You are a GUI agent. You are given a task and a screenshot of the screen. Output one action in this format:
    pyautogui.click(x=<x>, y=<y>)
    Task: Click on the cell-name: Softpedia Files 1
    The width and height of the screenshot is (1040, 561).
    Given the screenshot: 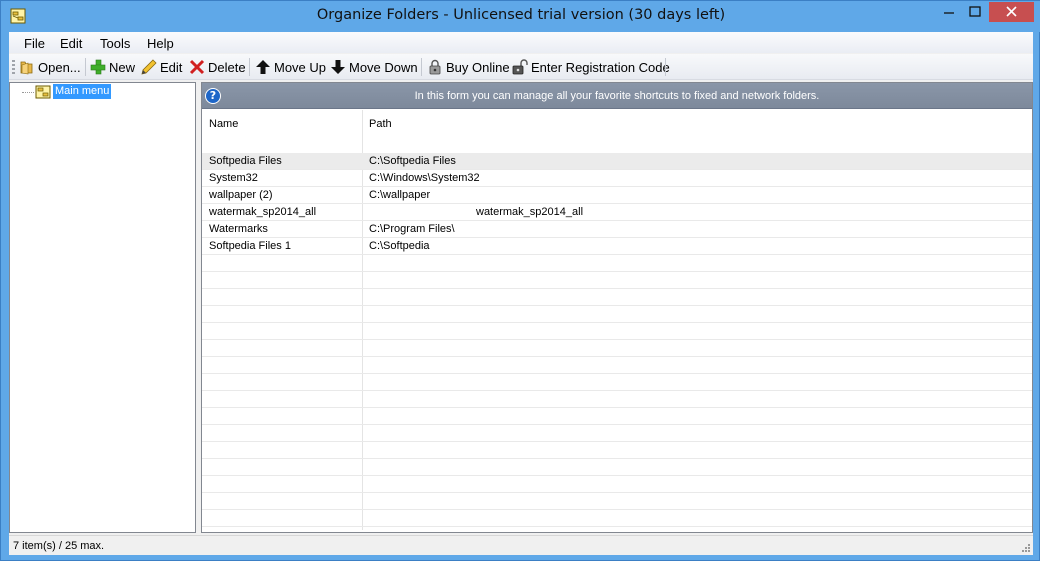 What is the action you would take?
    pyautogui.click(x=250, y=246)
    